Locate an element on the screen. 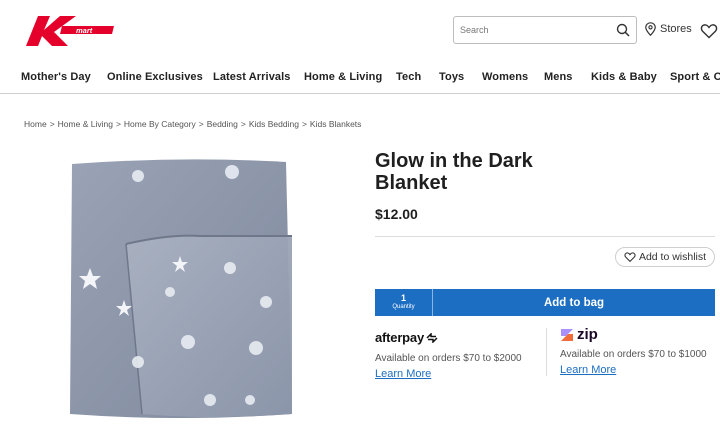 The width and height of the screenshot is (720, 432). nav-item-kids-baby: Kids & Baby is located at coordinates (624, 77).